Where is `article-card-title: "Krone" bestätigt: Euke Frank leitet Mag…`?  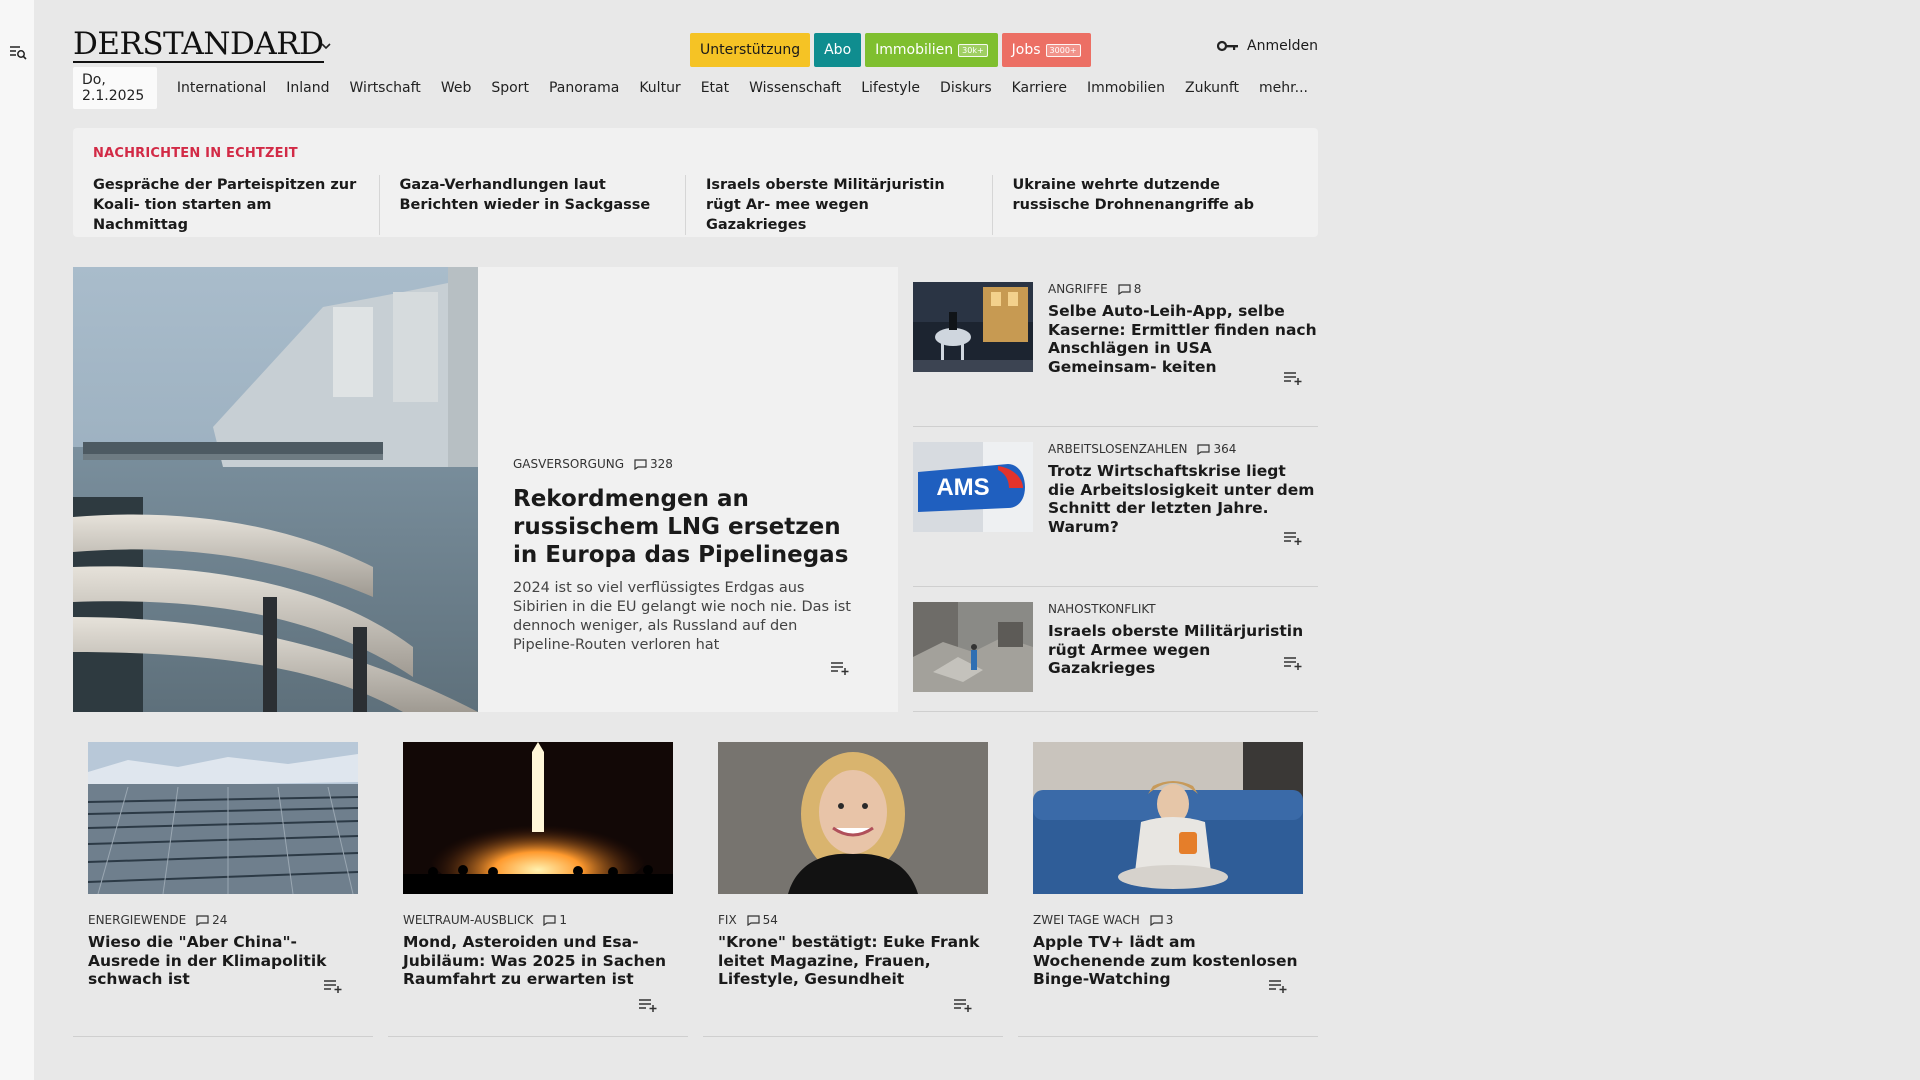
article-card-title: "Krone" bestätigt: Euke Frank leitet Mag… is located at coordinates (853, 961).